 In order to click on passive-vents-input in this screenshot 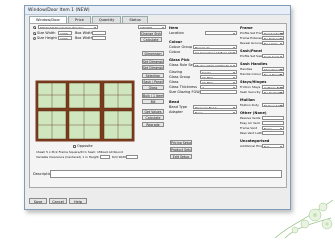, I will do `click(273, 118)`.